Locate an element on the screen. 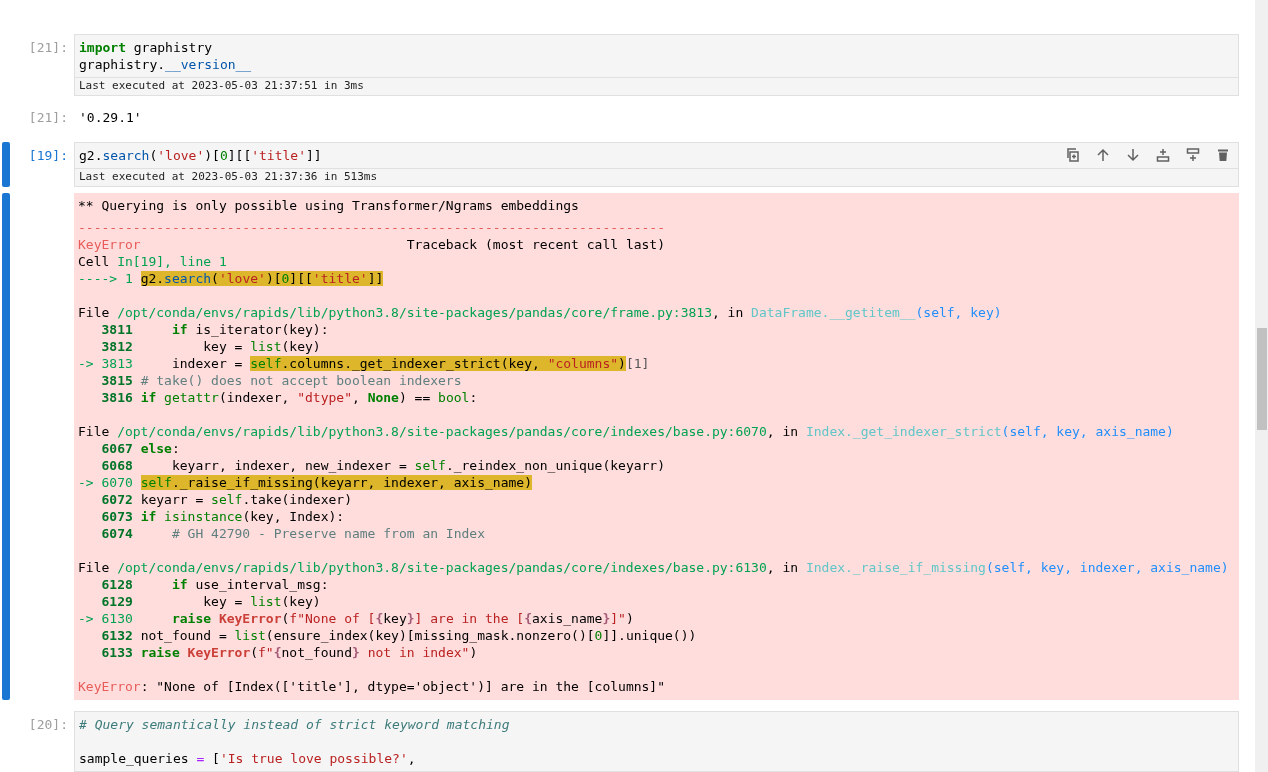 The image size is (1268, 772). output-text: '0.29.1' is located at coordinates (110, 118).